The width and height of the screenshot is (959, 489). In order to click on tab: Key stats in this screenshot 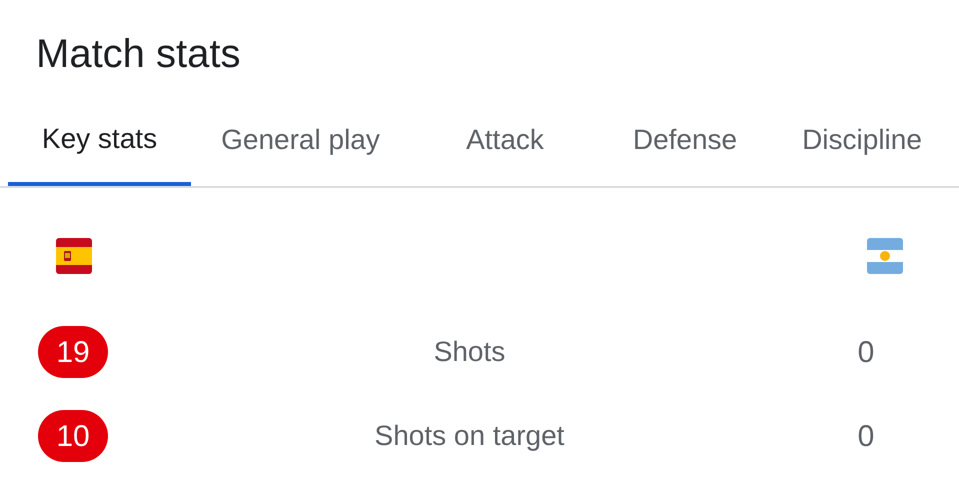, I will do `click(99, 152)`.